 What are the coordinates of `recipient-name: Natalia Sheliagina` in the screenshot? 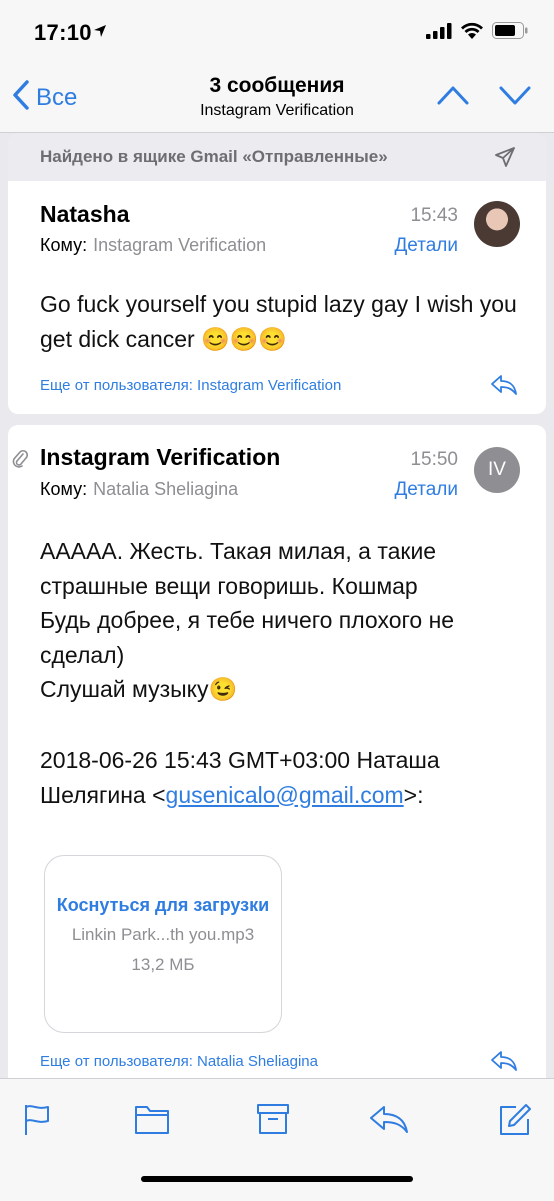 It's located at (166, 489).